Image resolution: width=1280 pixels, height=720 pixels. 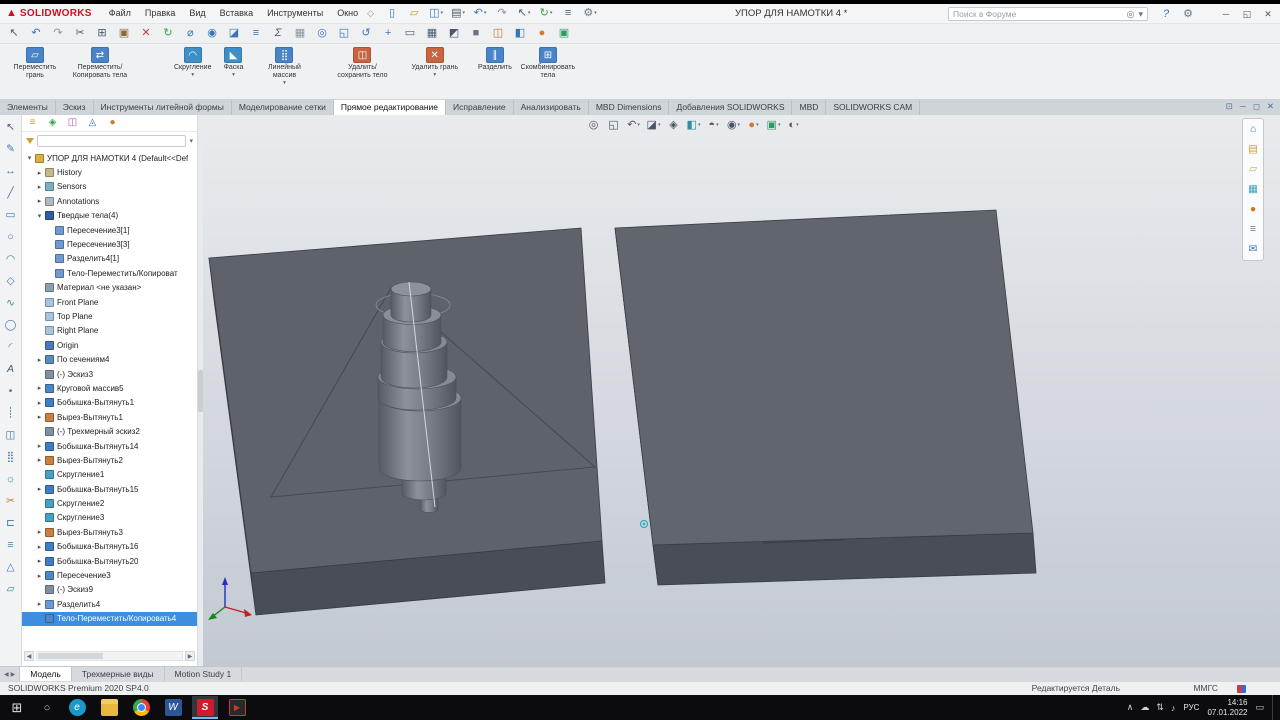 What do you see at coordinates (29, 656) in the screenshot?
I see `scroll-left-icon: ◀` at bounding box center [29, 656].